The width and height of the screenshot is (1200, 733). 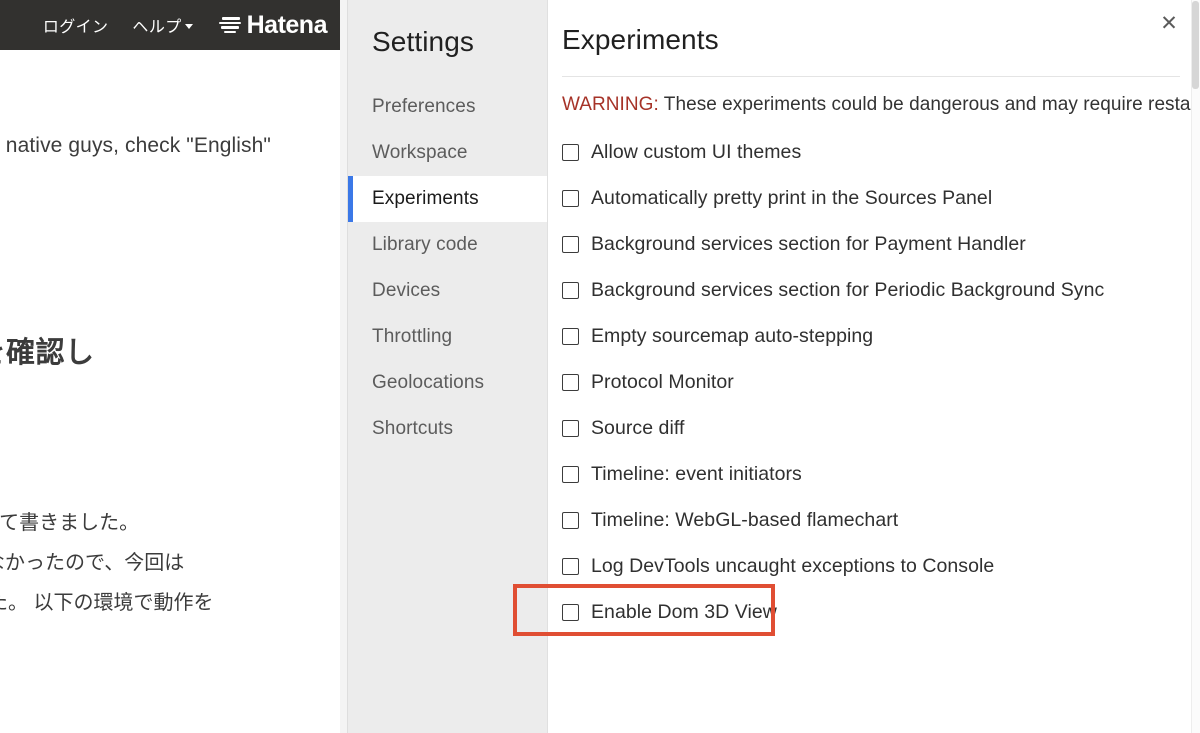 I want to click on sidebar-item-library-code: Library code, so click(x=447, y=245).